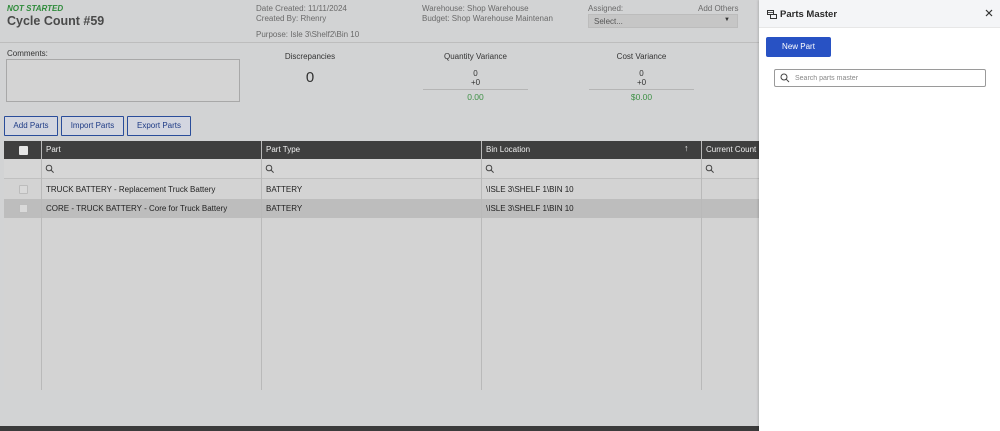  I want to click on cost-variance-total: $0.00, so click(641, 97).